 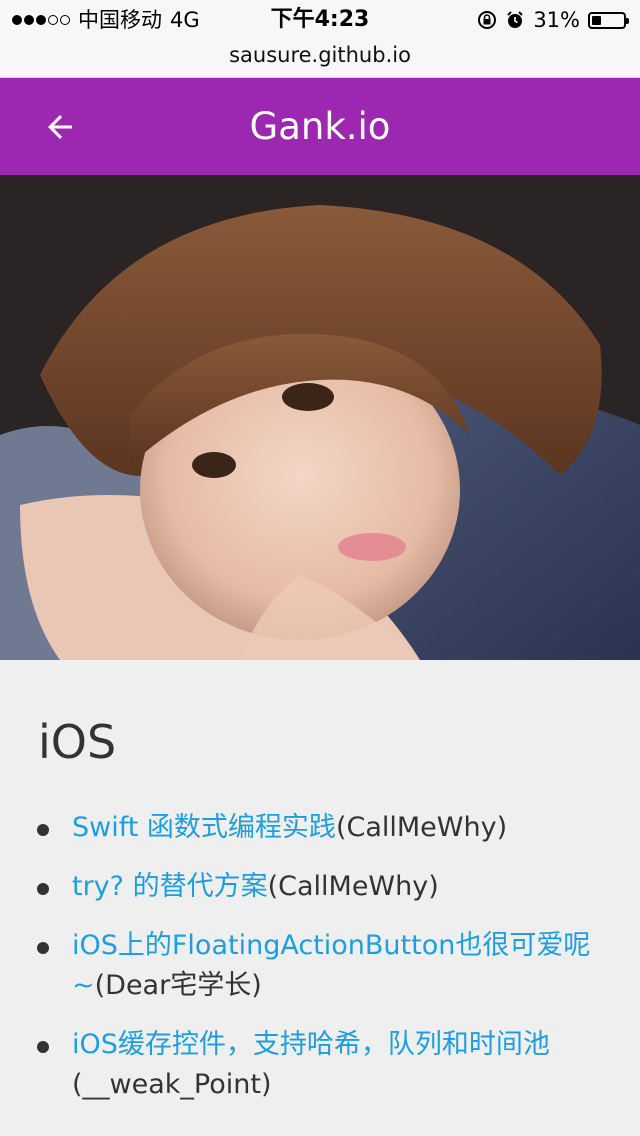 I want to click on section-title-ios: iOS, so click(x=77, y=742).